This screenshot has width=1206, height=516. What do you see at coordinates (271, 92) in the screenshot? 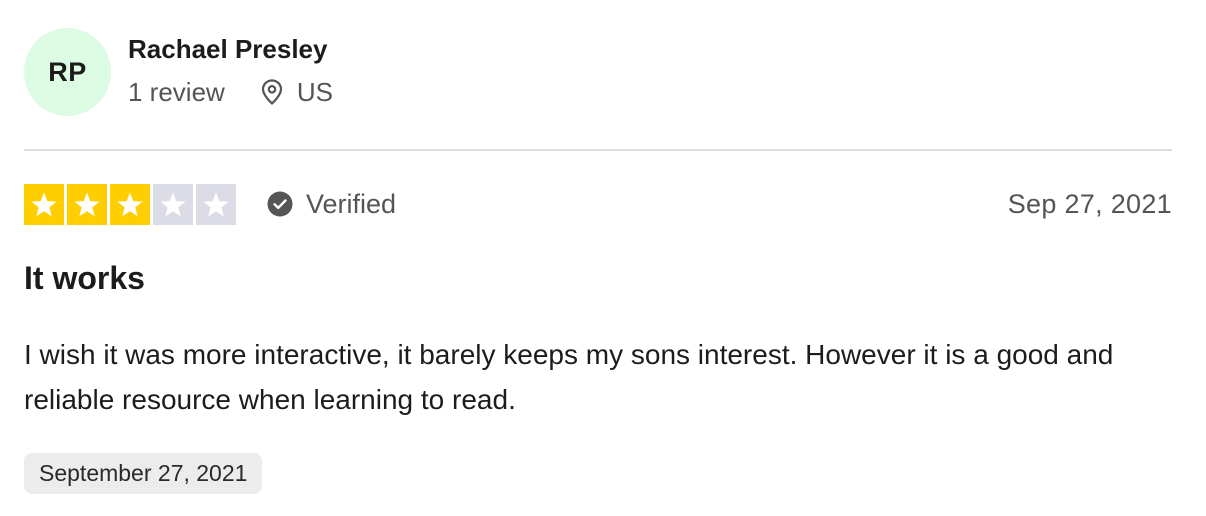
I see `location-pin-icon` at bounding box center [271, 92].